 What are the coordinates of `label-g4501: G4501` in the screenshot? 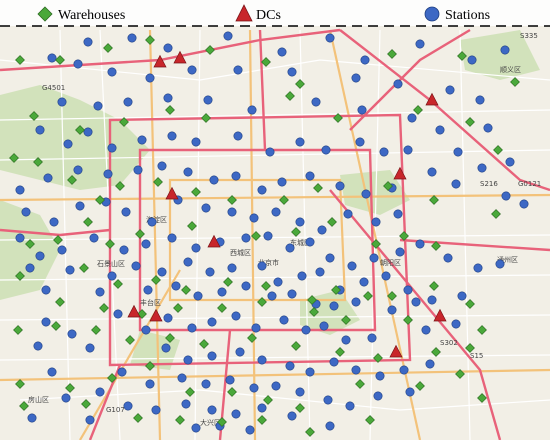 It's located at (53, 88).